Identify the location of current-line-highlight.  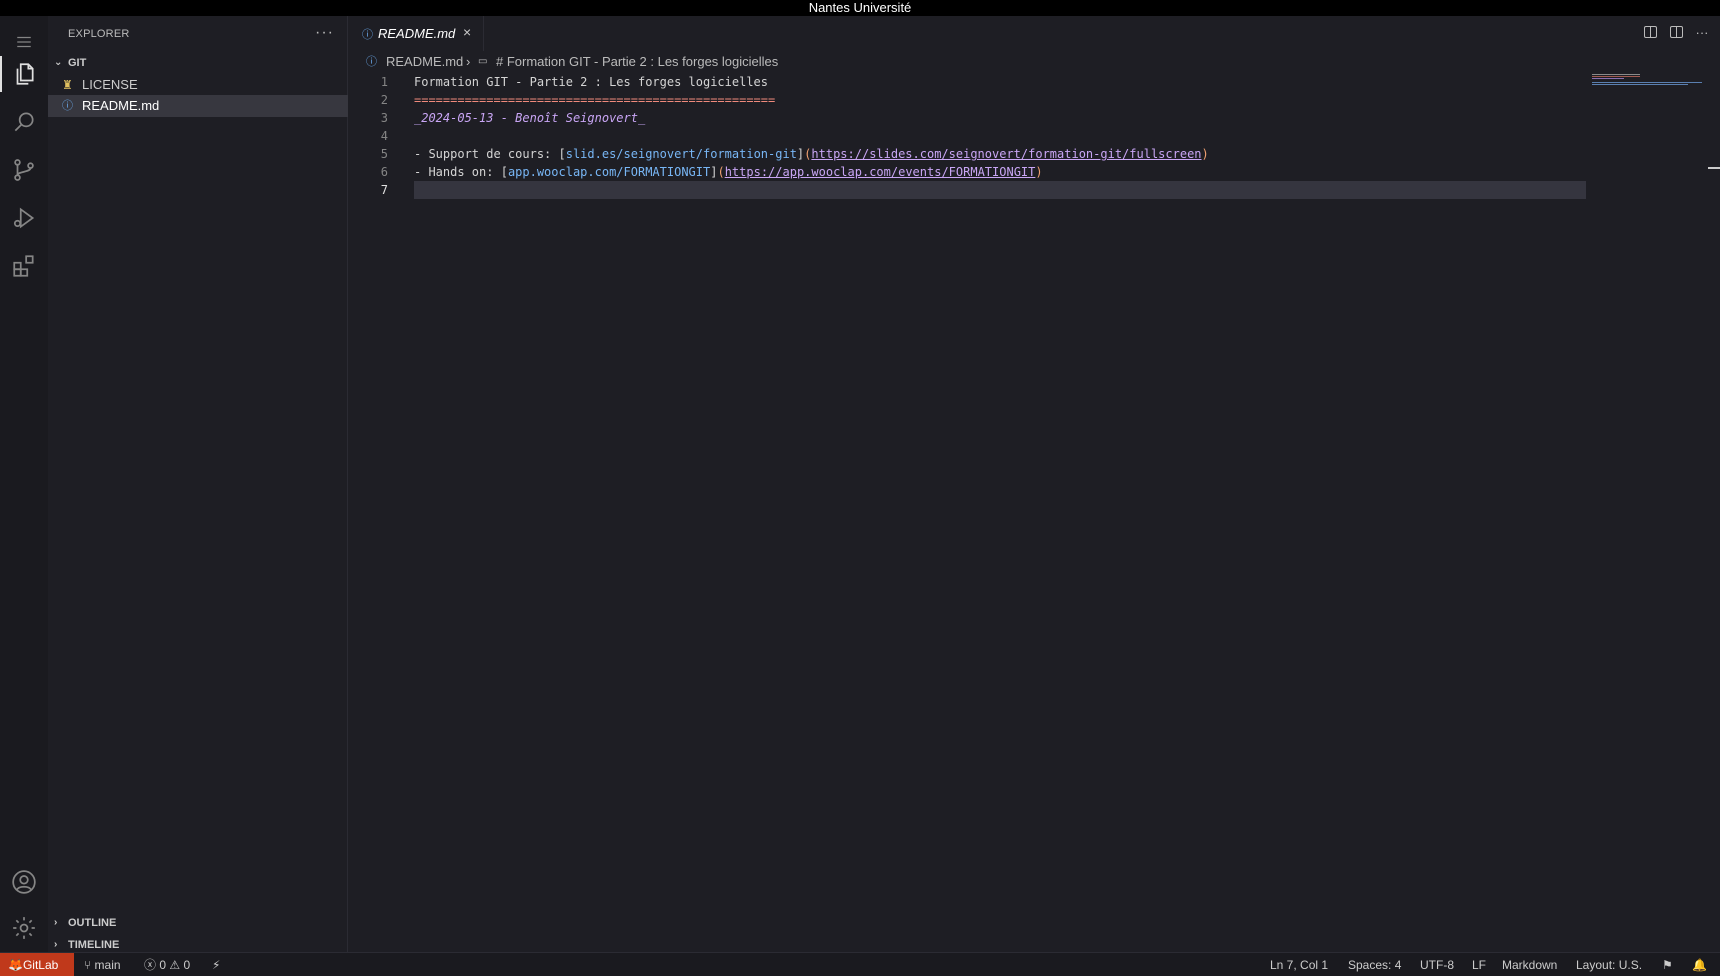
(1000, 190).